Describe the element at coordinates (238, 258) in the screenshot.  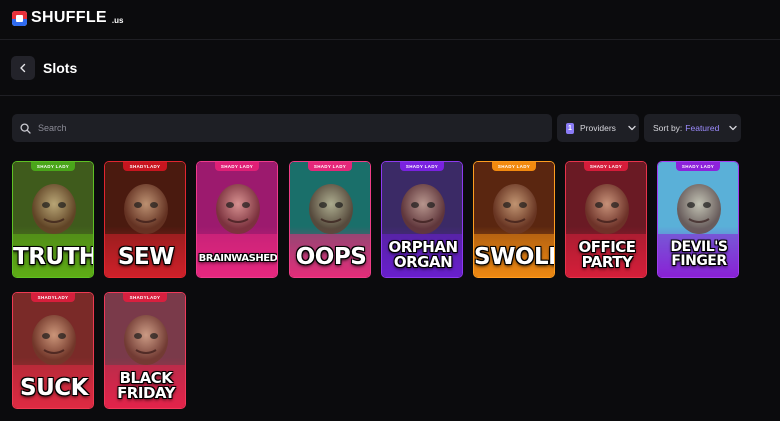
I see `game-title: BRAINWASHED` at that location.